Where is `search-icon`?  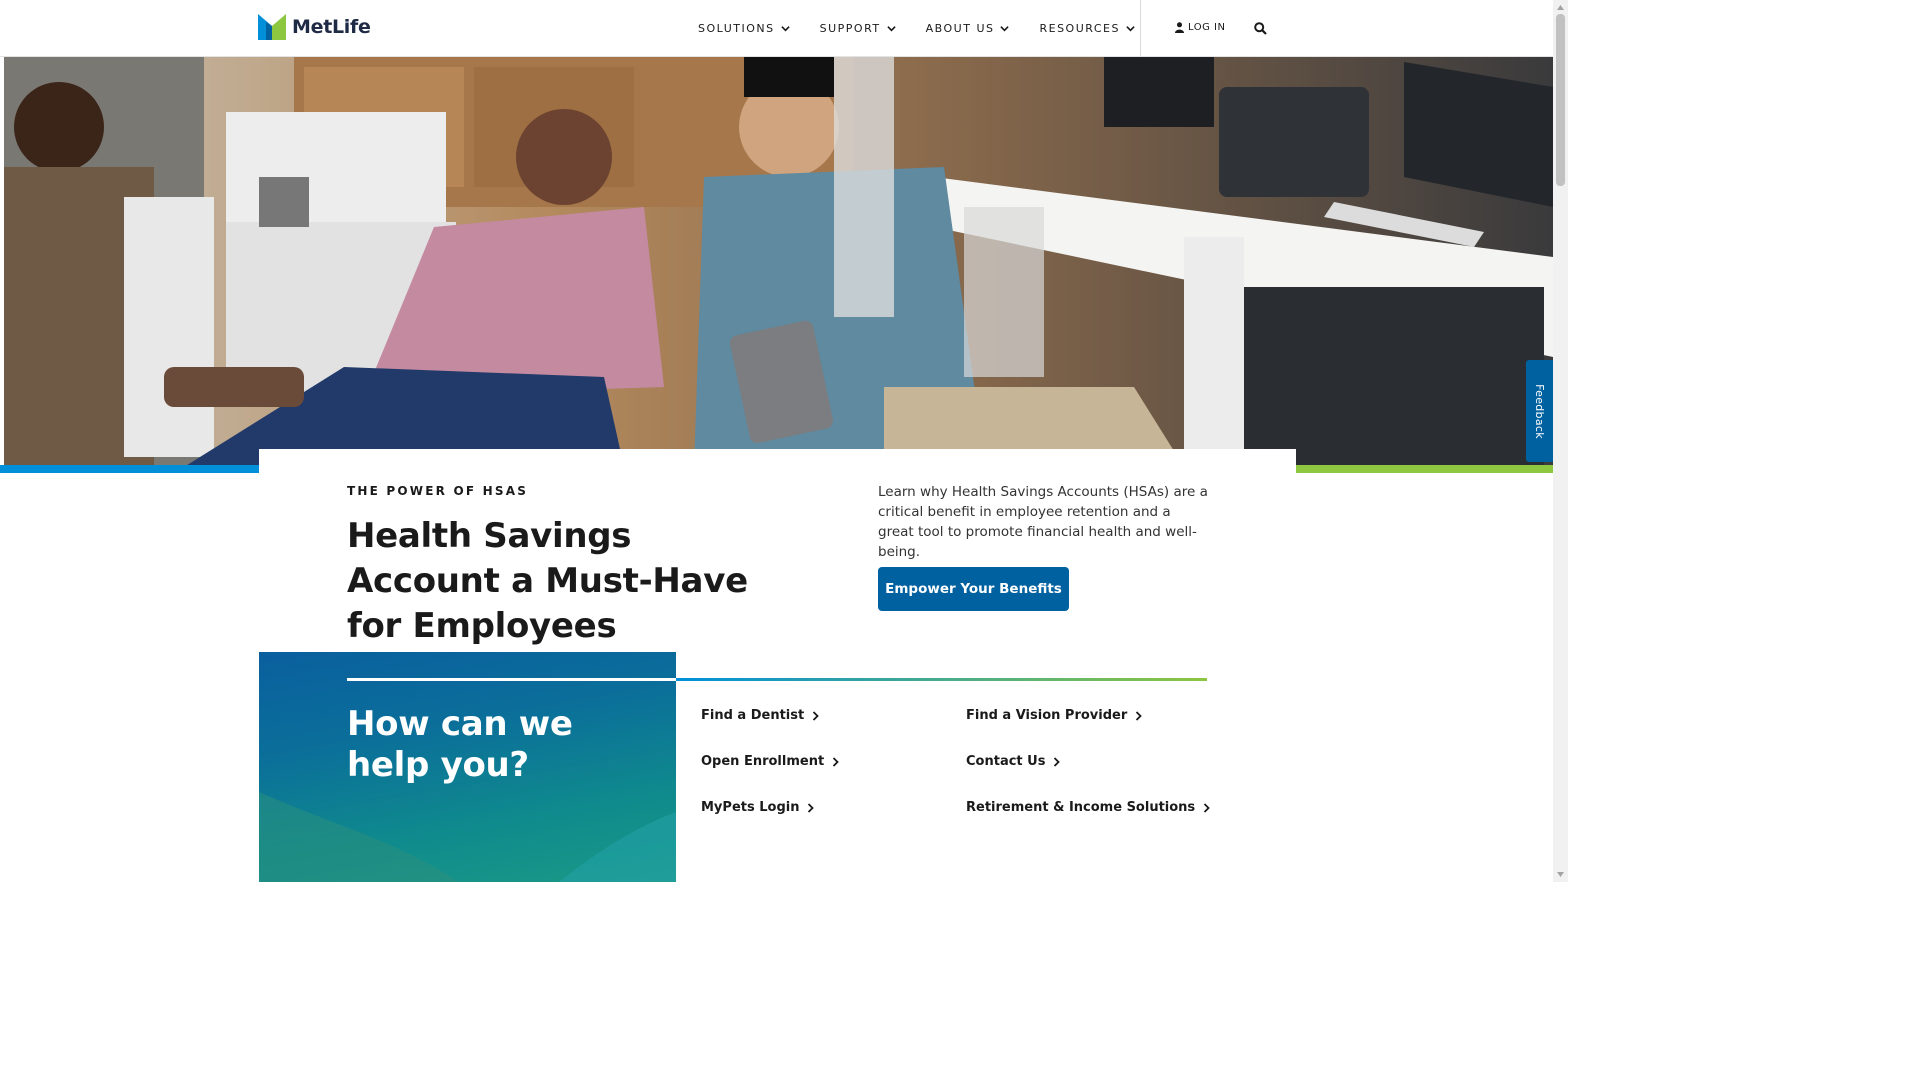
search-icon is located at coordinates (1260, 28).